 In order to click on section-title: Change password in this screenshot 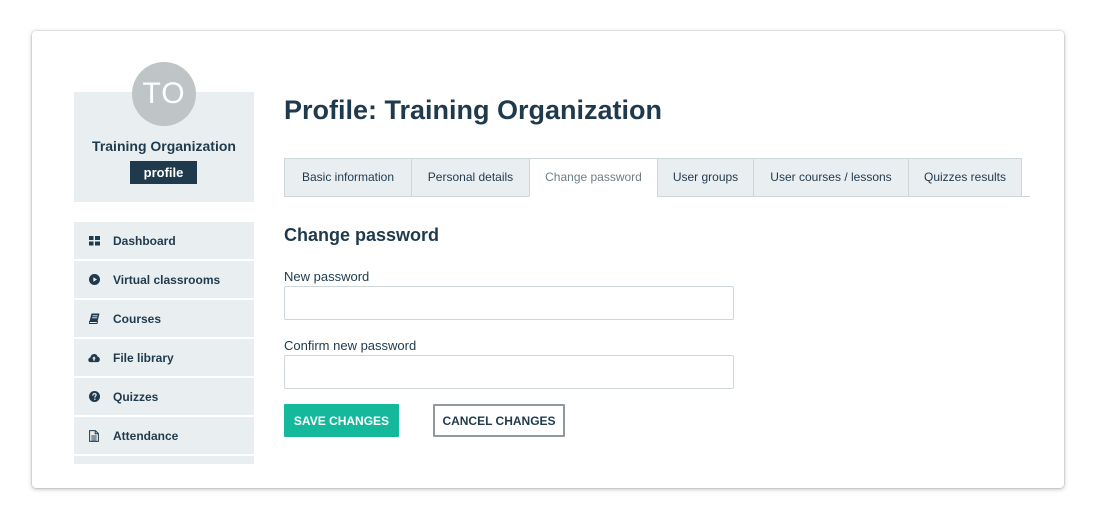, I will do `click(362, 235)`.